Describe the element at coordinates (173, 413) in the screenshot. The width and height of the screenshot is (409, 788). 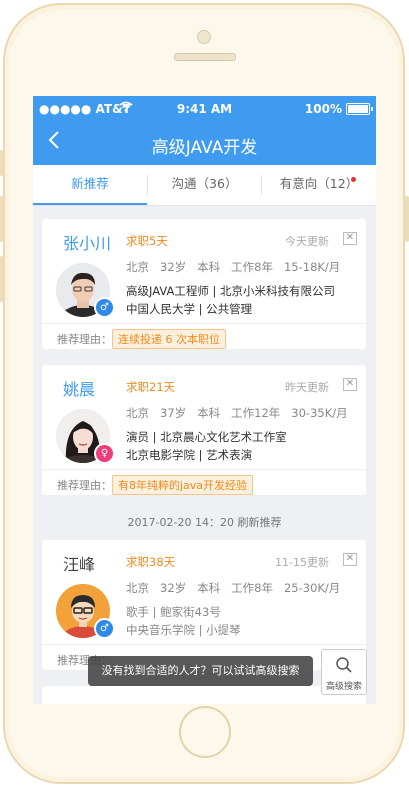
I see `age: 37岁` at that location.